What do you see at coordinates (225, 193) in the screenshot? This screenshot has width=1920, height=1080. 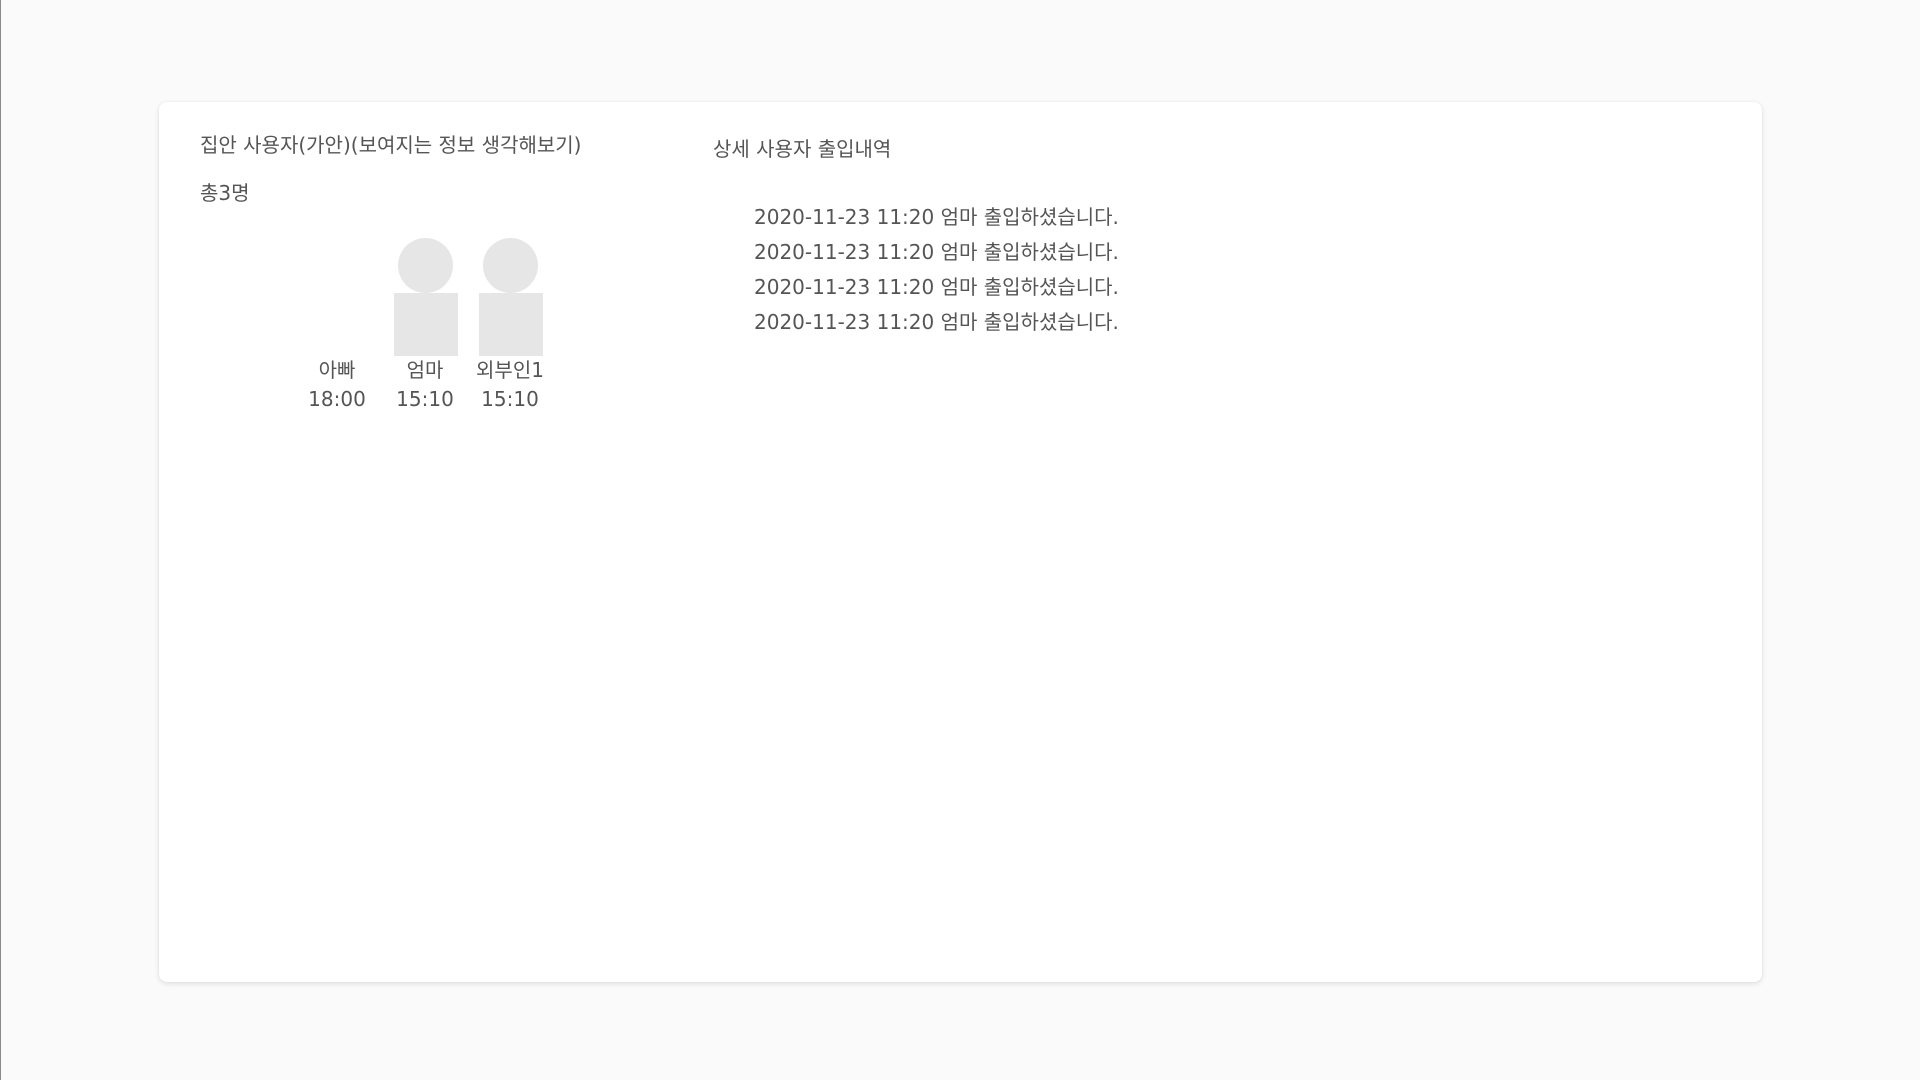 I see `total-user-count: 총3명` at bounding box center [225, 193].